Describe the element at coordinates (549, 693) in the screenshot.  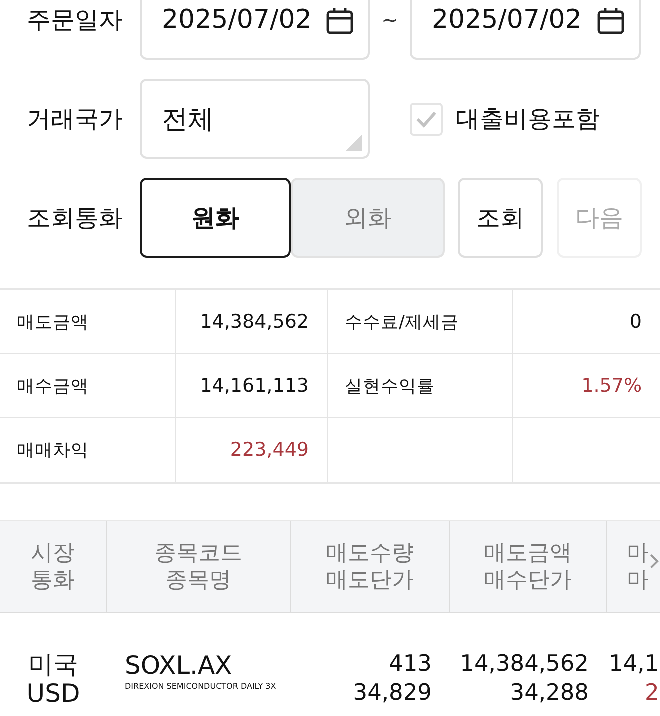
I see `table-cell: 34,288` at that location.